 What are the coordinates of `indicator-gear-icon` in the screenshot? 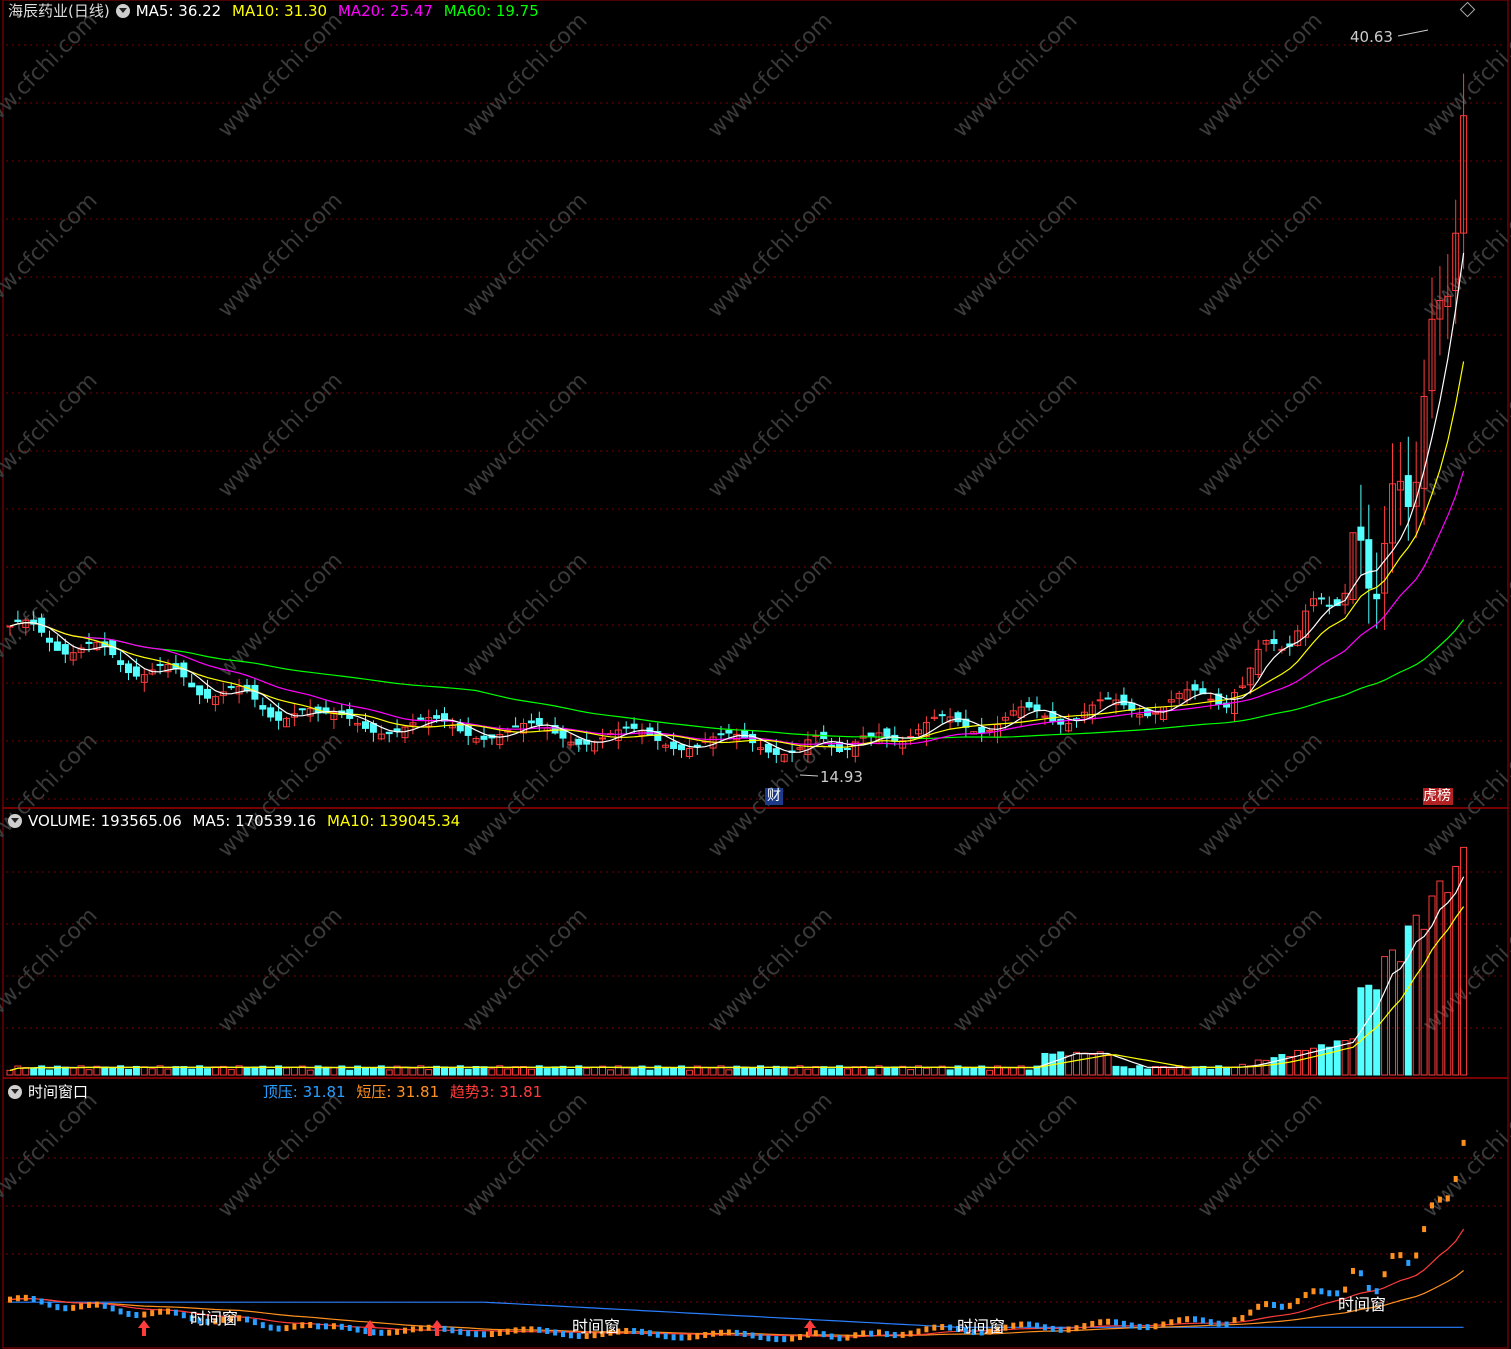 It's located at (15, 1092).